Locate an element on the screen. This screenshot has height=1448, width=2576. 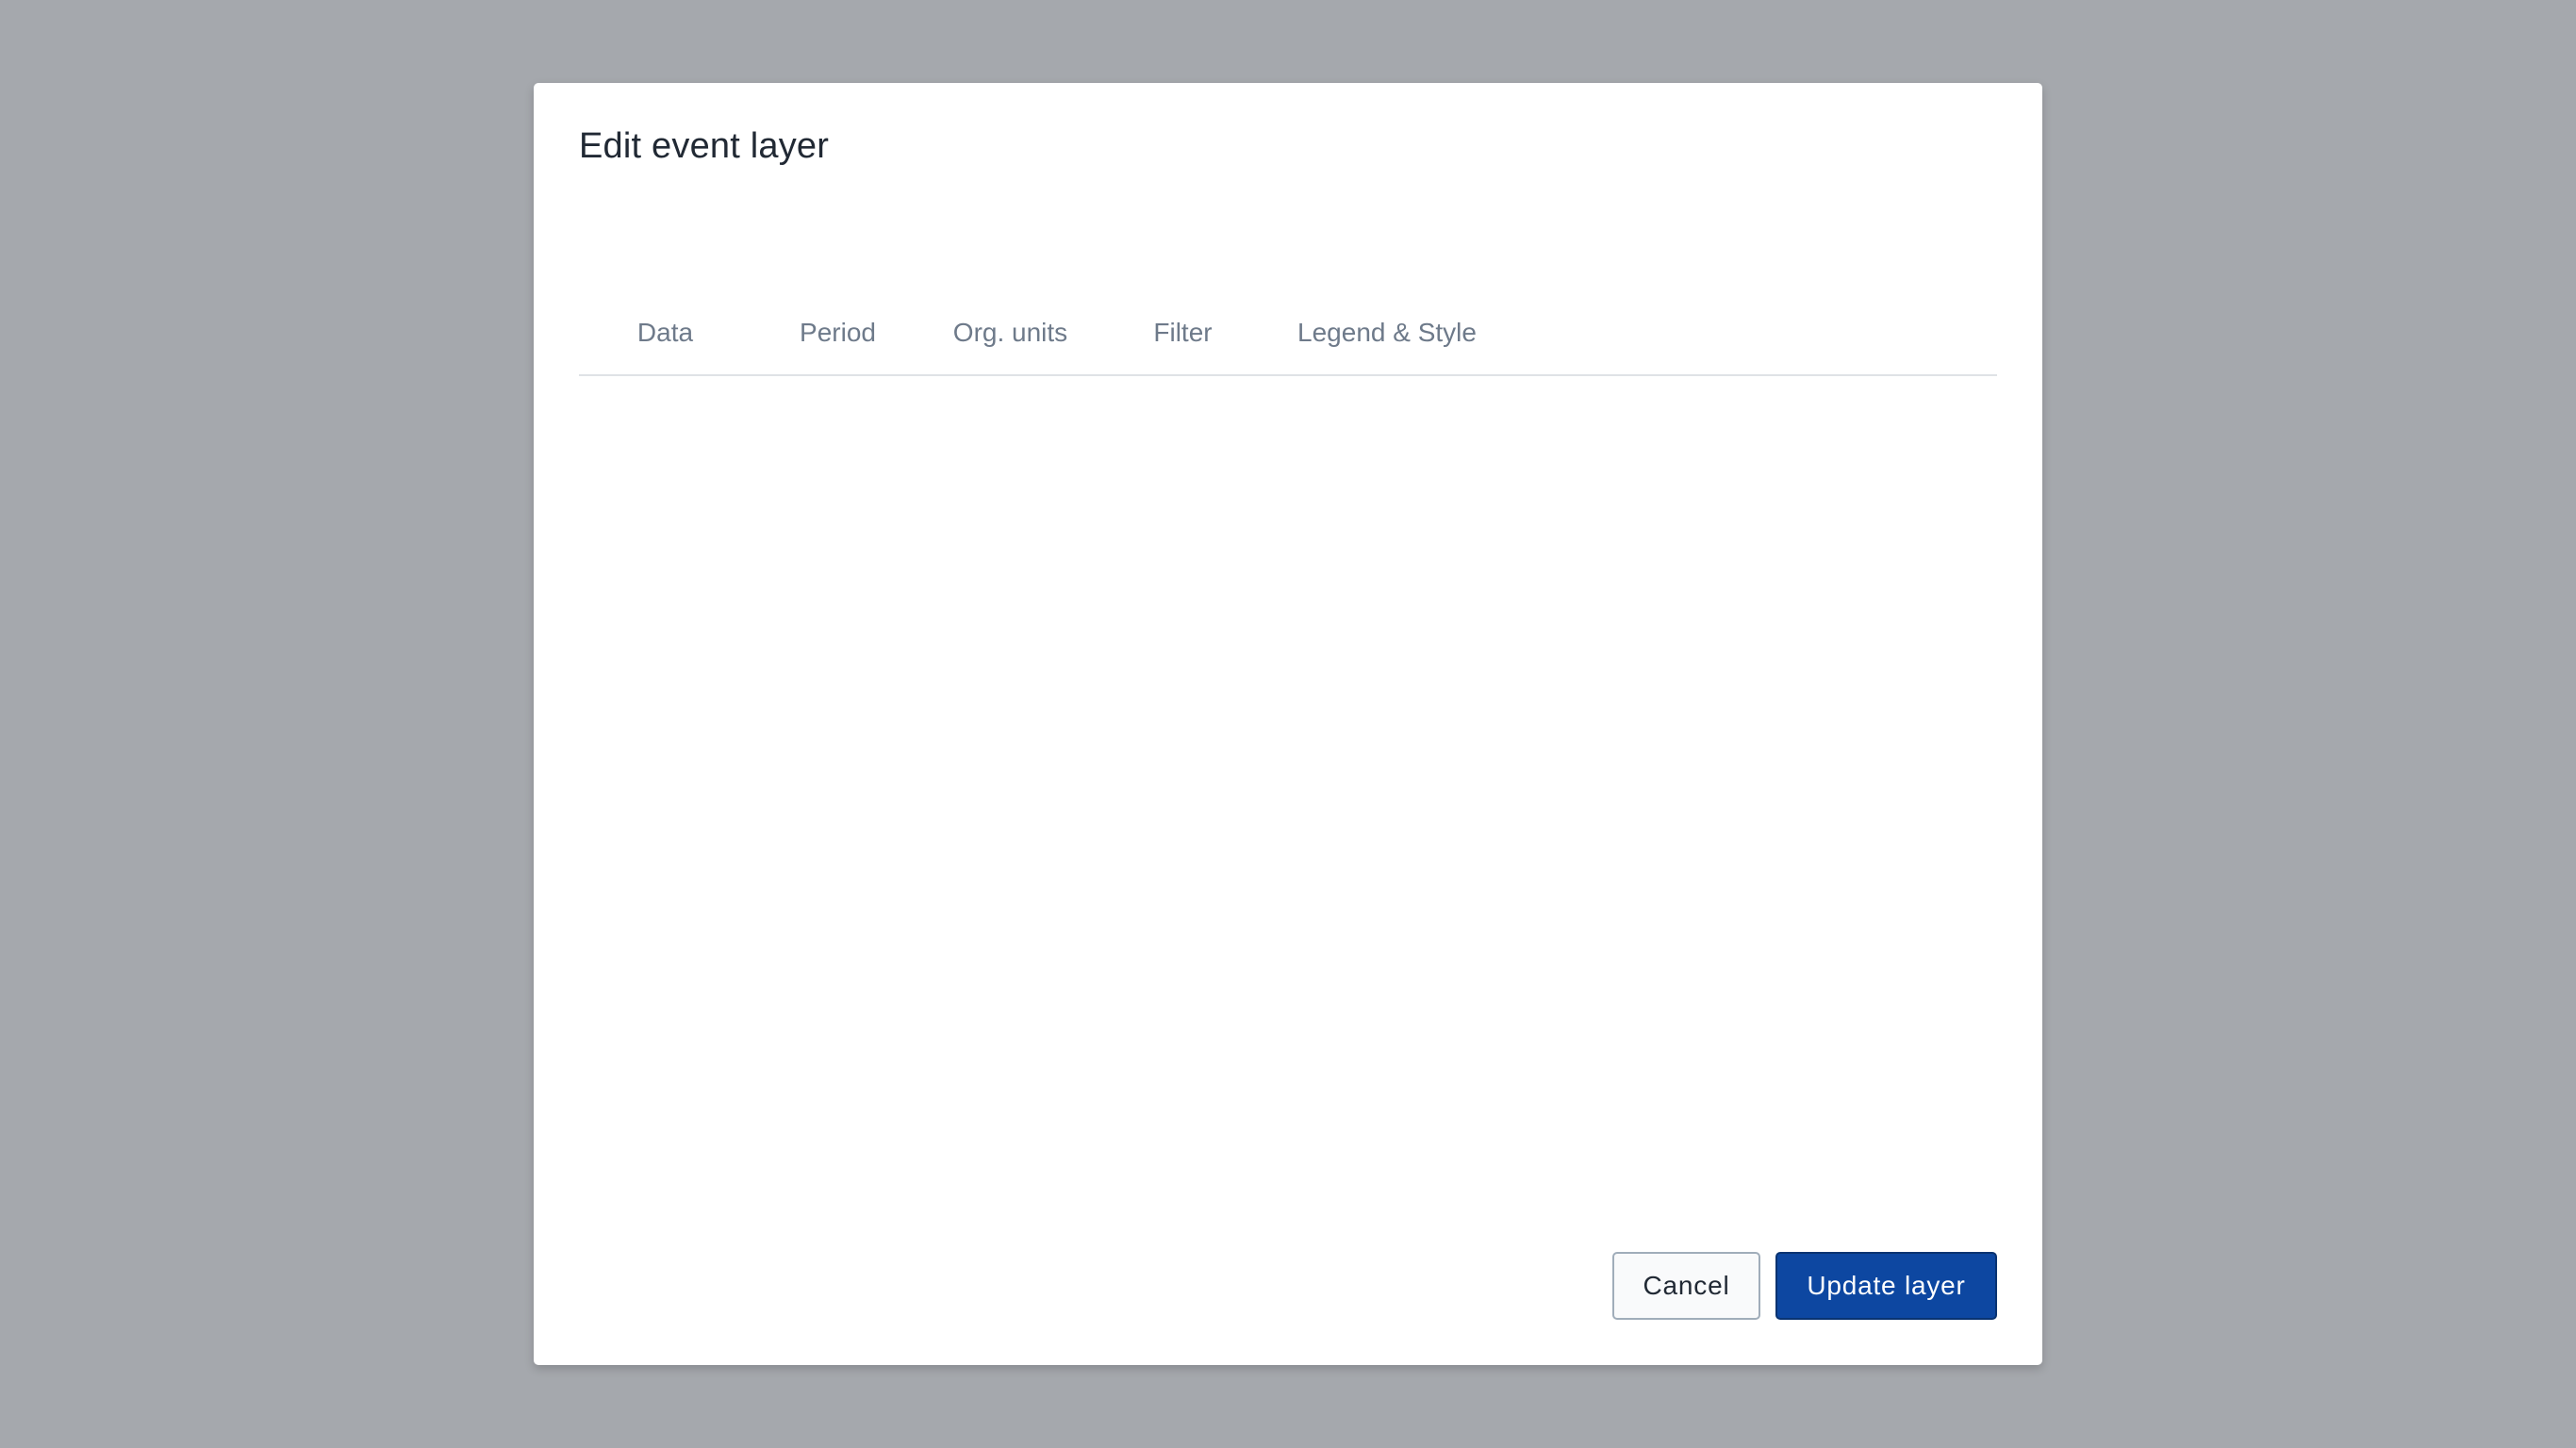
tab-filter-label: Filter is located at coordinates (1183, 332).